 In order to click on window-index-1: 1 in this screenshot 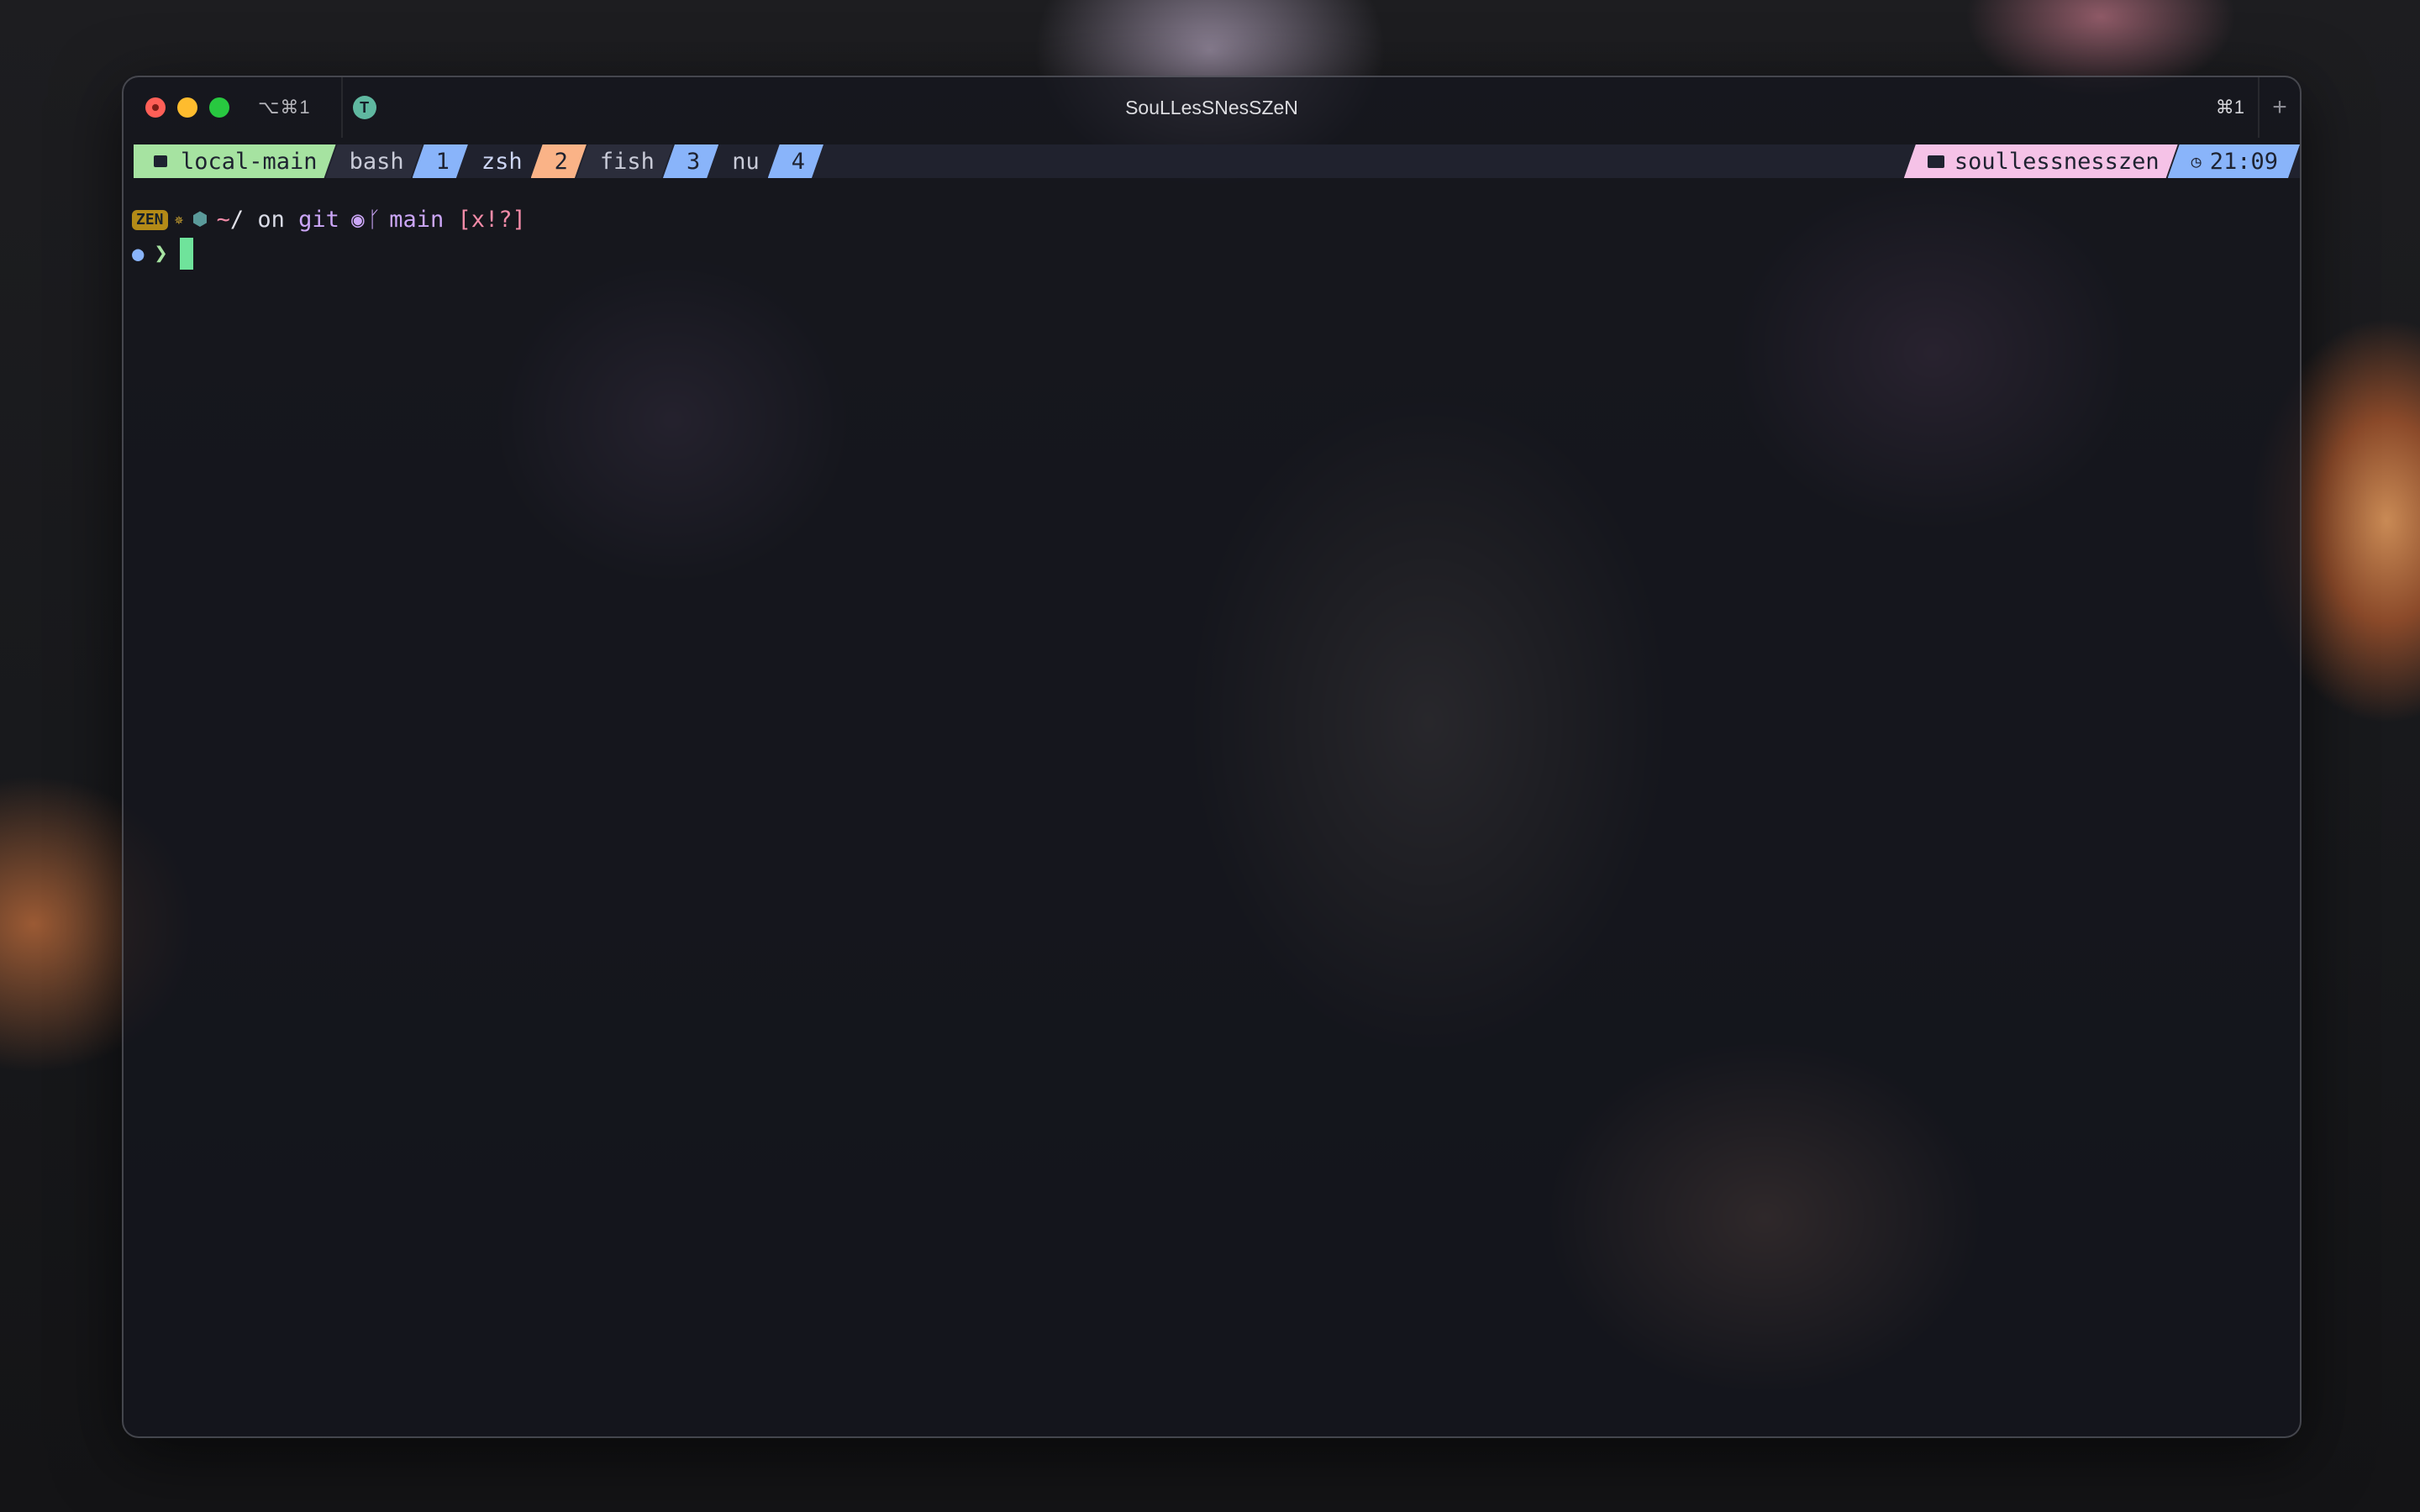, I will do `click(440, 161)`.